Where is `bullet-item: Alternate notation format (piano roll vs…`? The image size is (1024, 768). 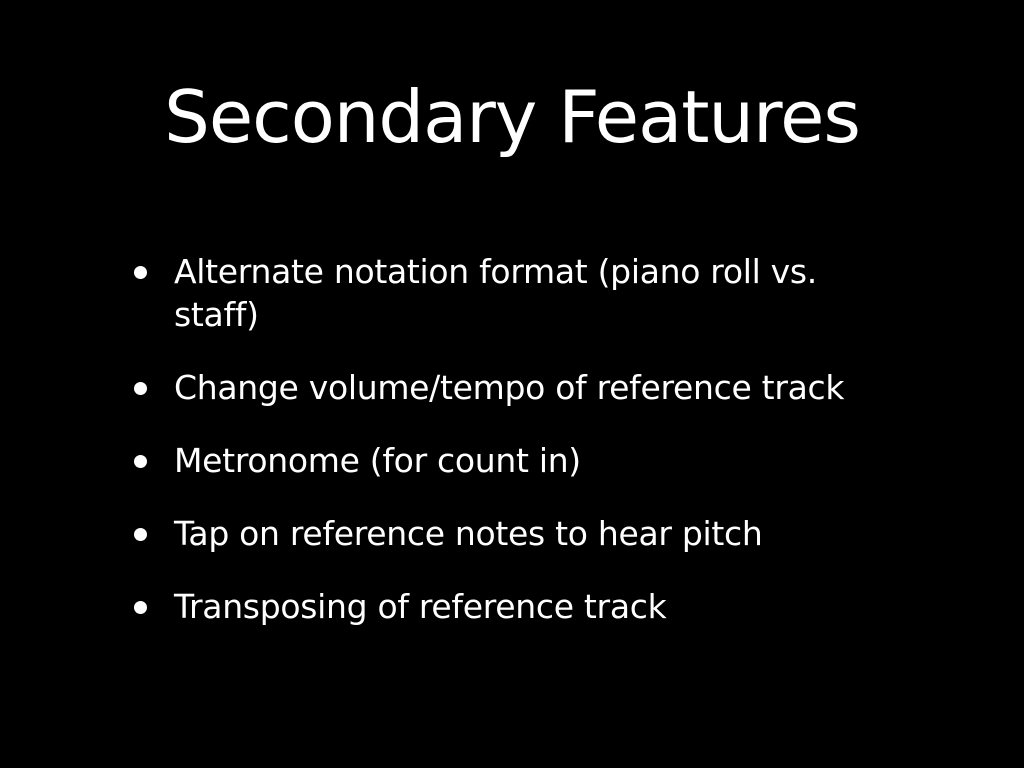
bullet-item: Alternate notation format (piano roll vs… is located at coordinates (518, 293).